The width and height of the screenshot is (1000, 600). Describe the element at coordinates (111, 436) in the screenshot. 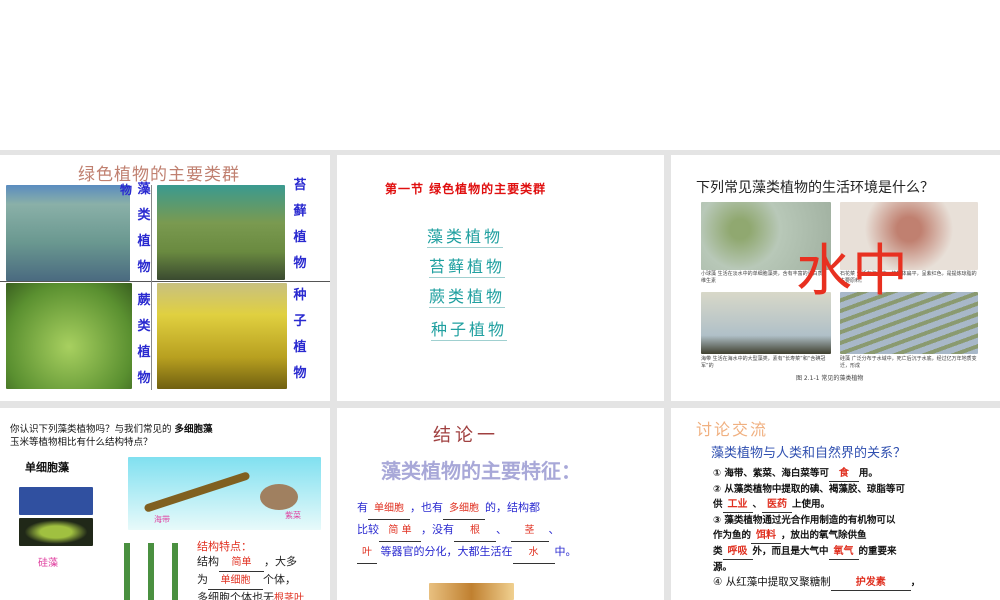

I see `question: 你认识下列藻类植物吗？与我们常见的 多细胞藻玉米等植物相比有什么结构特点？` at that location.